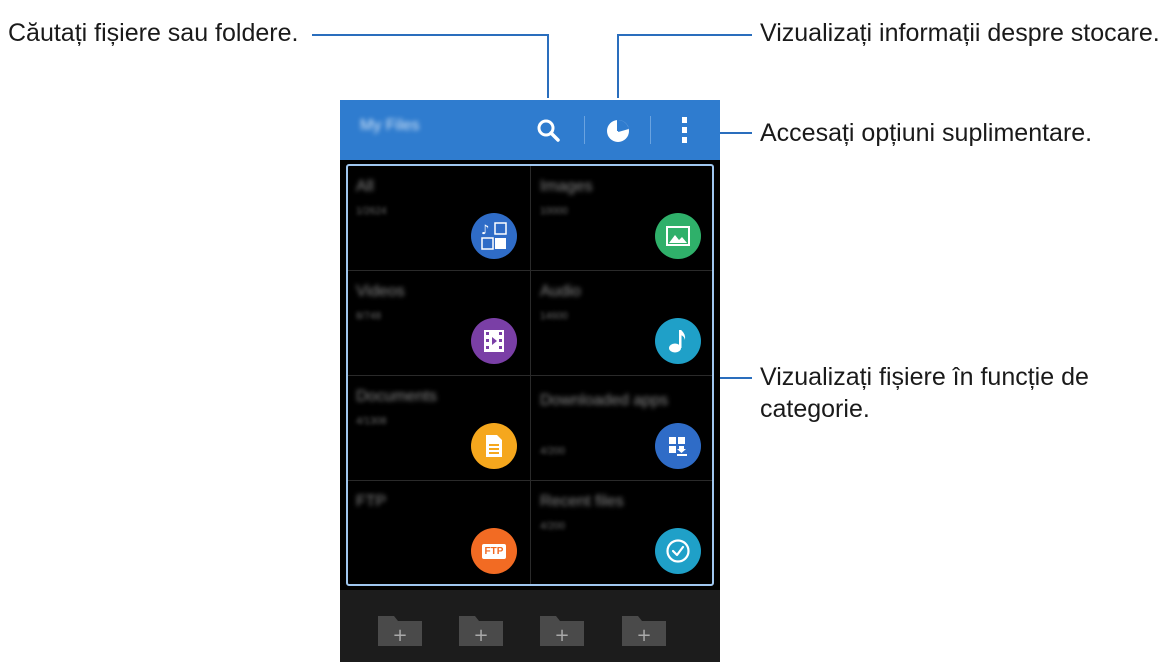 Image resolution: width=1170 pixels, height=662 pixels. Describe the element at coordinates (684, 66) in the screenshot. I see `leader-storage` at that location.